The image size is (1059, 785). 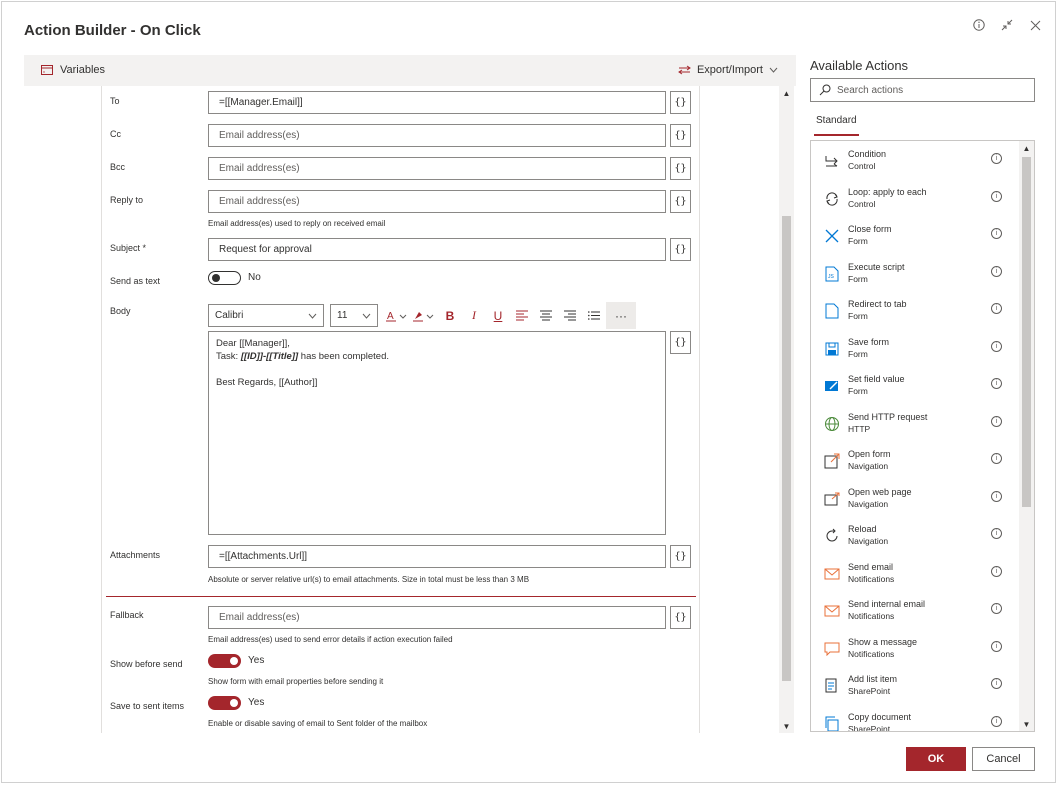 What do you see at coordinates (437, 201) in the screenshot?
I see `reply-to-input: Email address(es)` at bounding box center [437, 201].